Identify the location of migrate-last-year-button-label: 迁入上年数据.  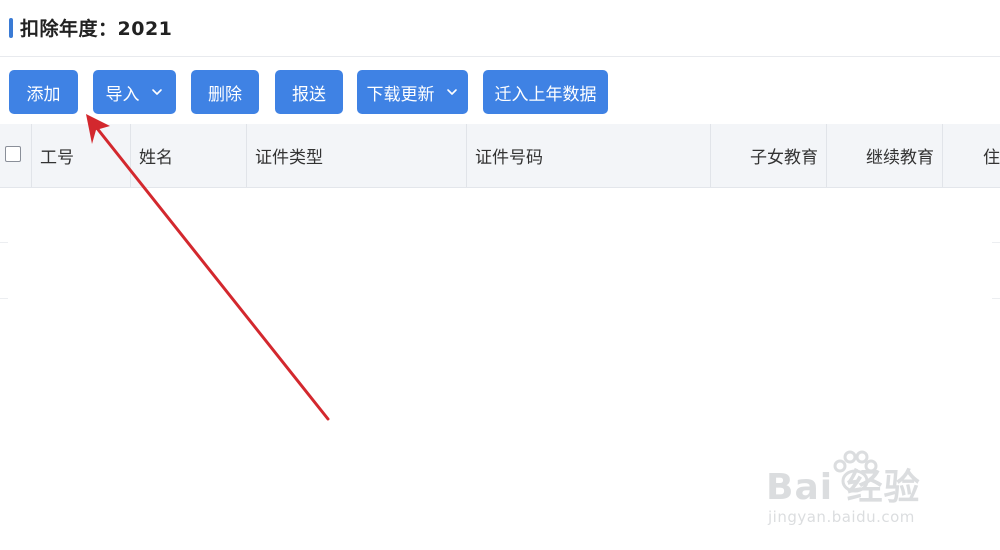
(545, 94).